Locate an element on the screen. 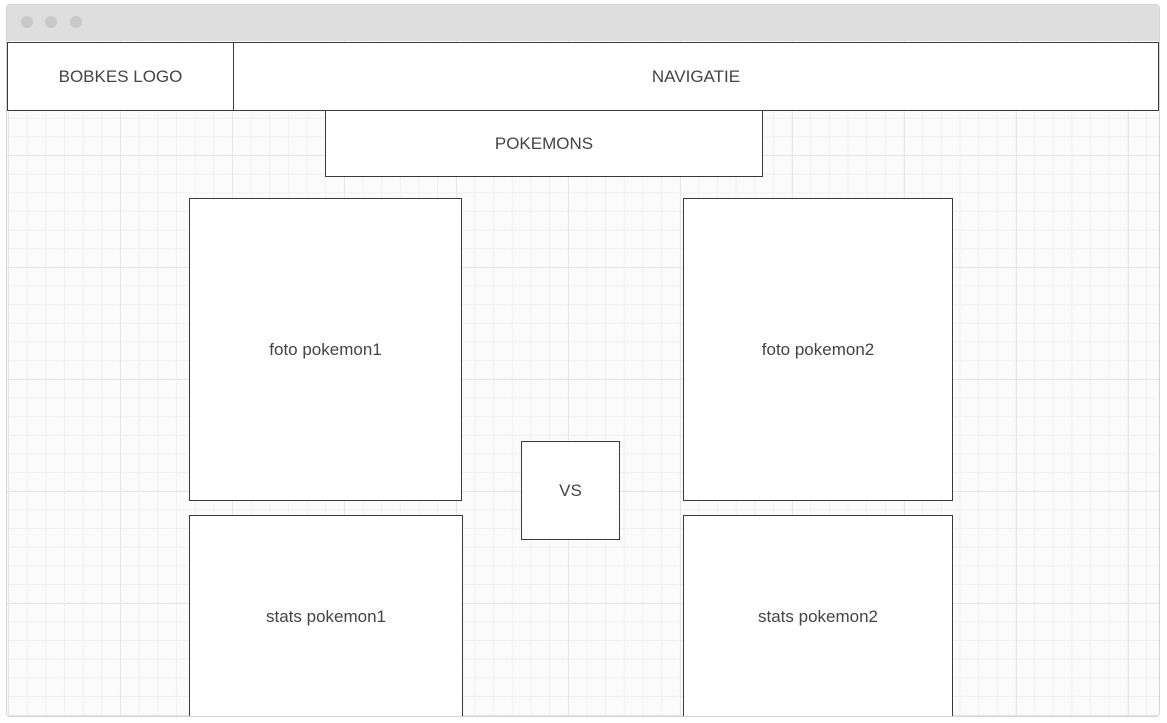 Image resolution: width=1167 pixels, height=723 pixels. versus-box: VS is located at coordinates (570, 490).